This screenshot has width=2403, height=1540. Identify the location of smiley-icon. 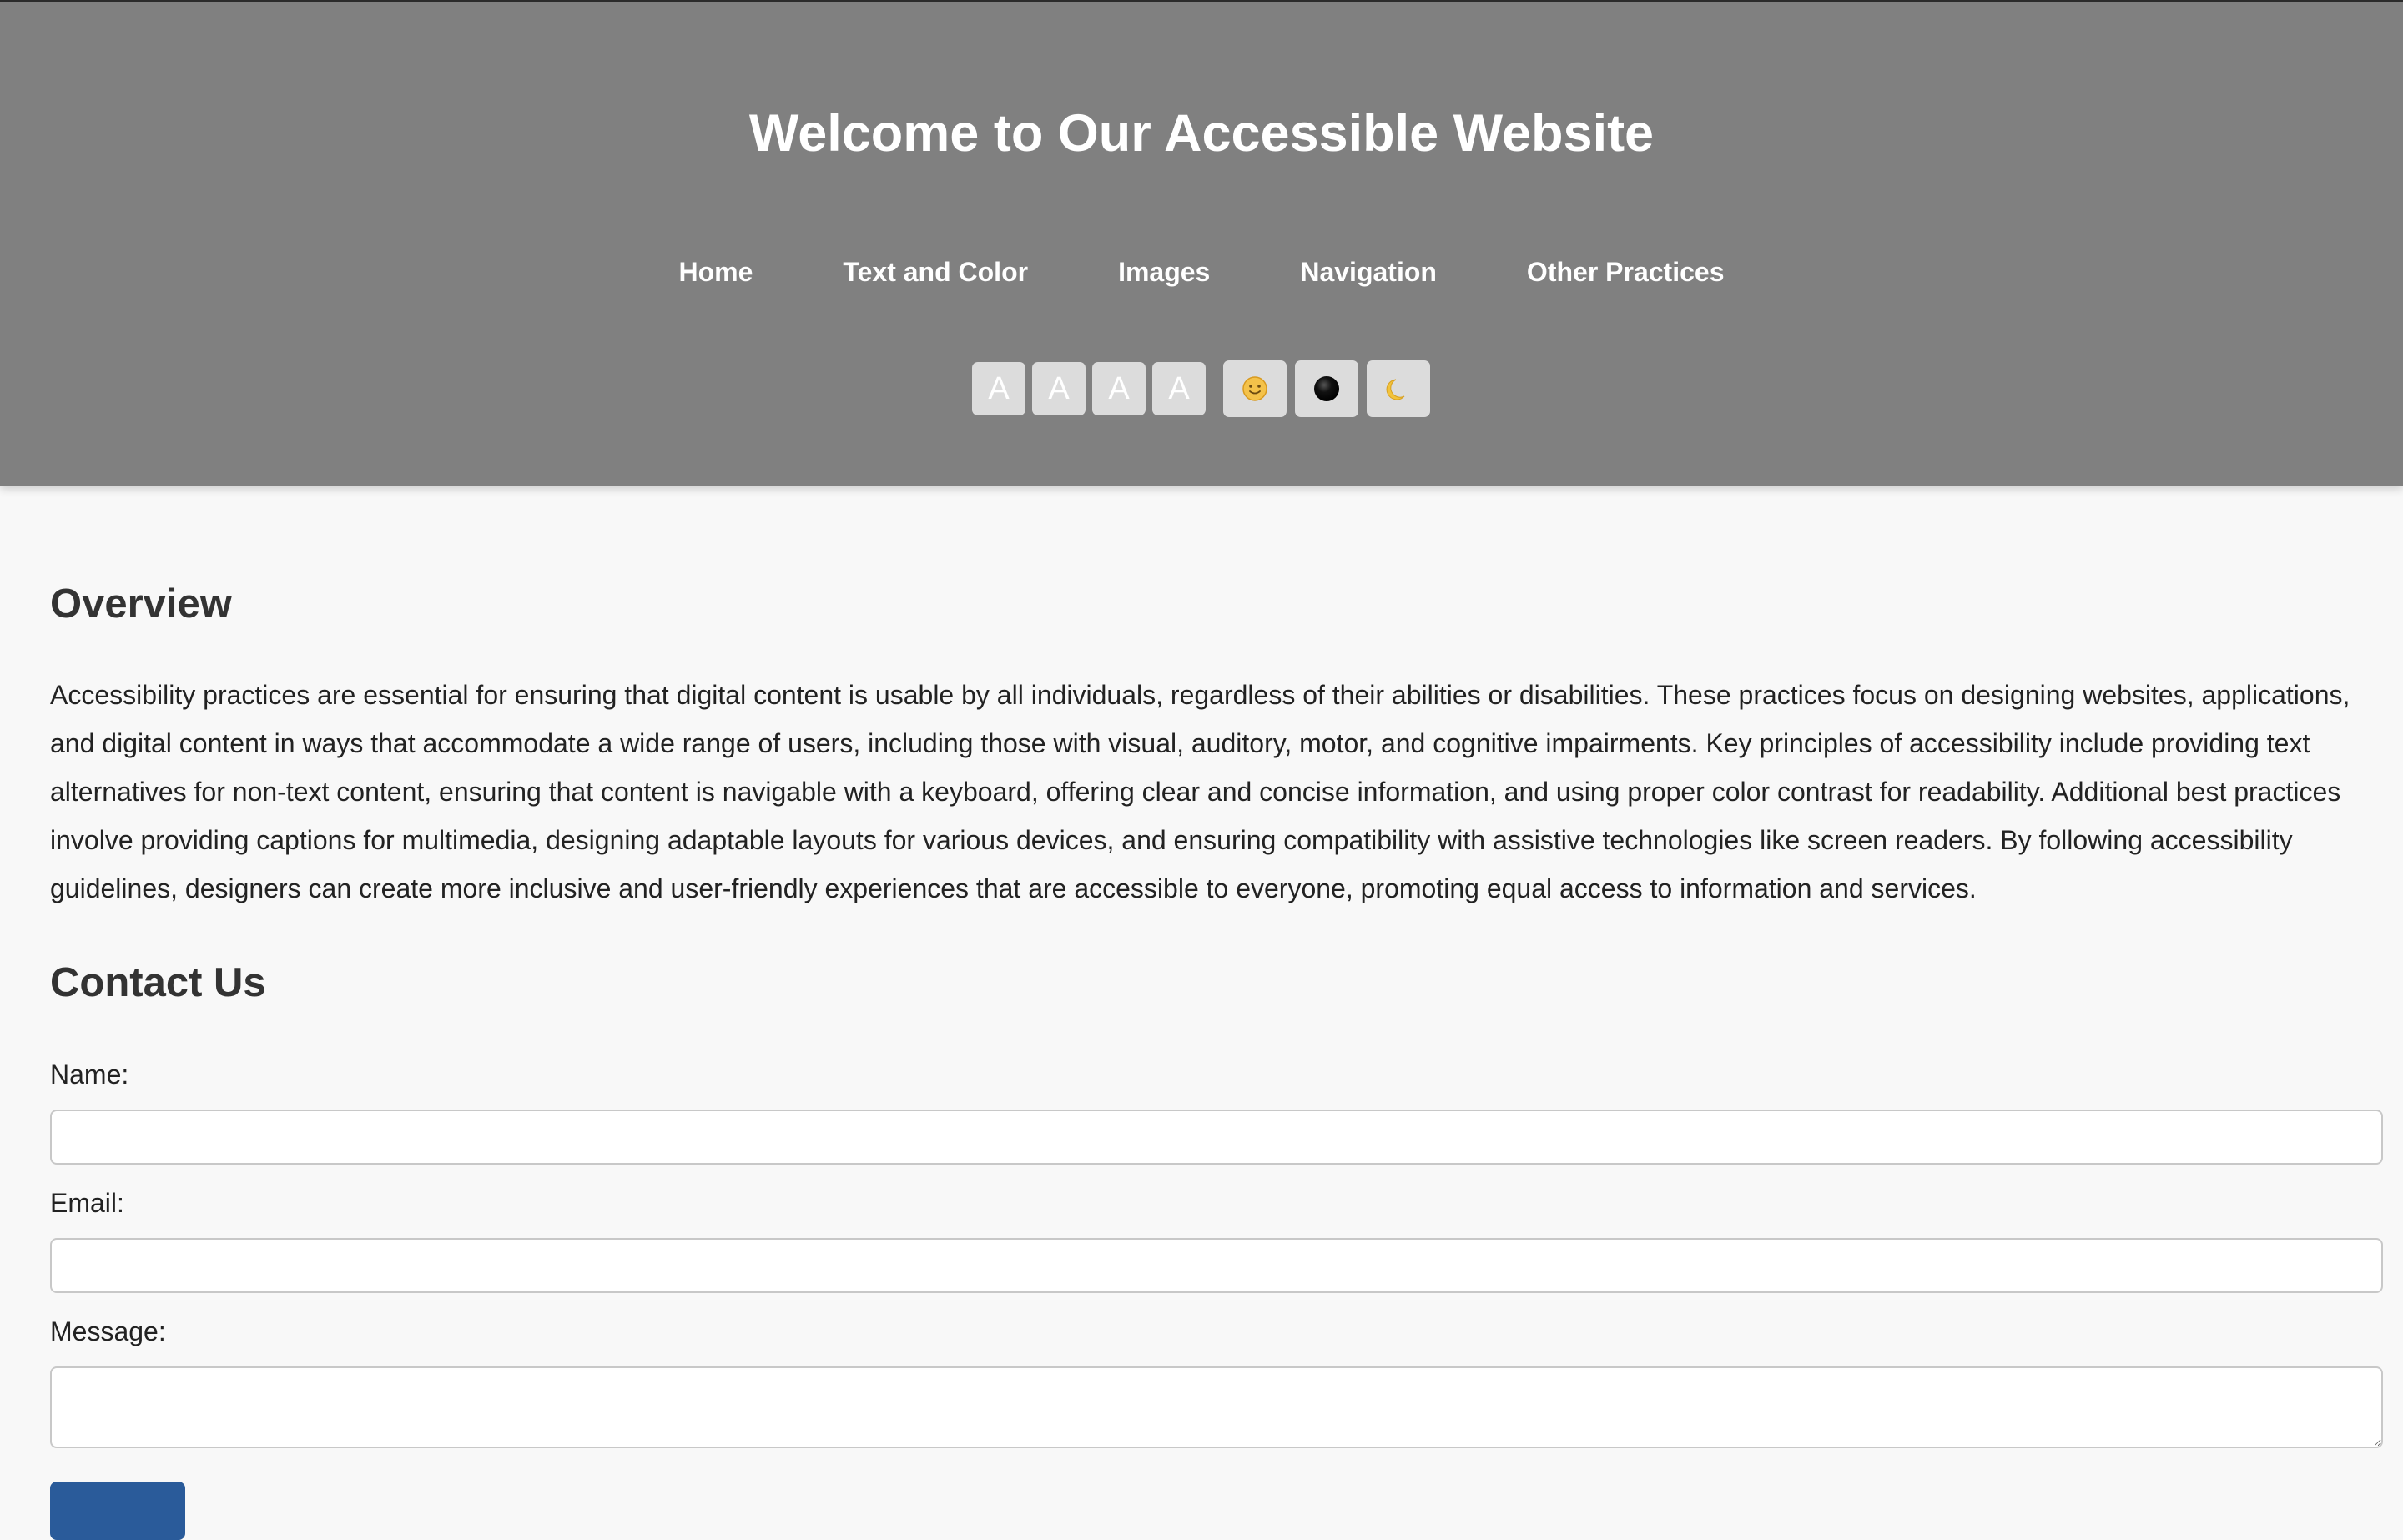
(1254, 388).